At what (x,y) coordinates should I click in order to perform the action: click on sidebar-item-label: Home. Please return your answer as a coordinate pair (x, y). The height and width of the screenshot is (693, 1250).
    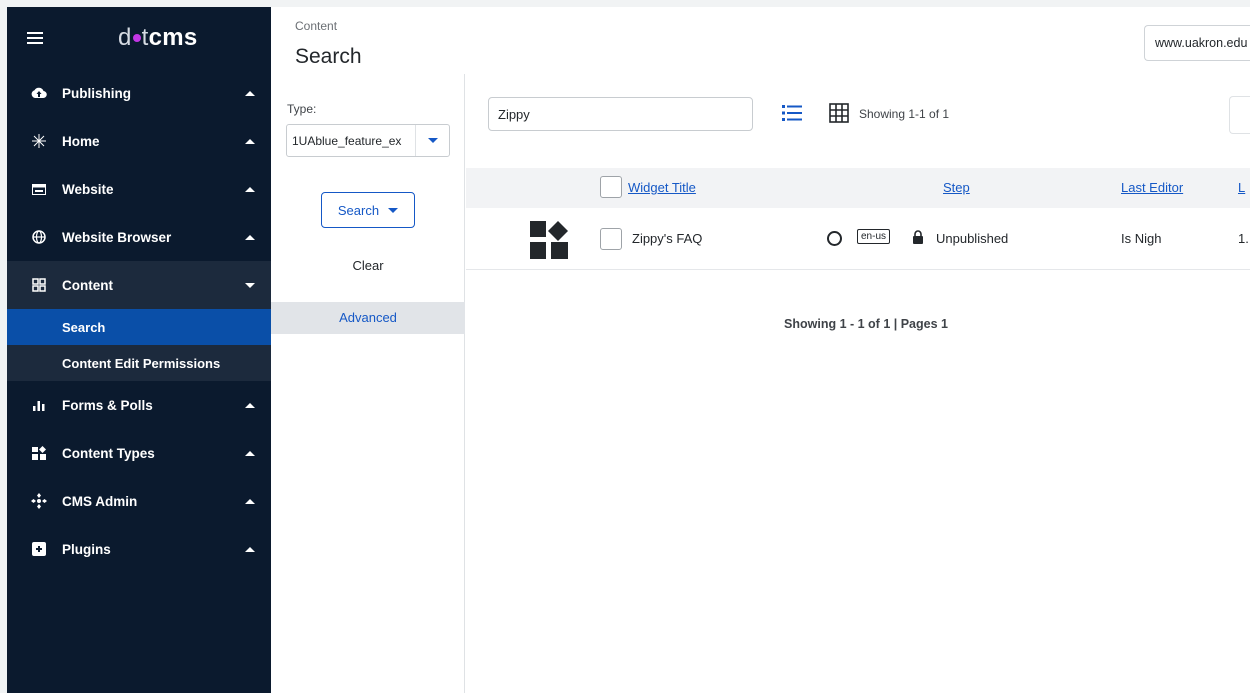
    Looking at the image, I should click on (81, 141).